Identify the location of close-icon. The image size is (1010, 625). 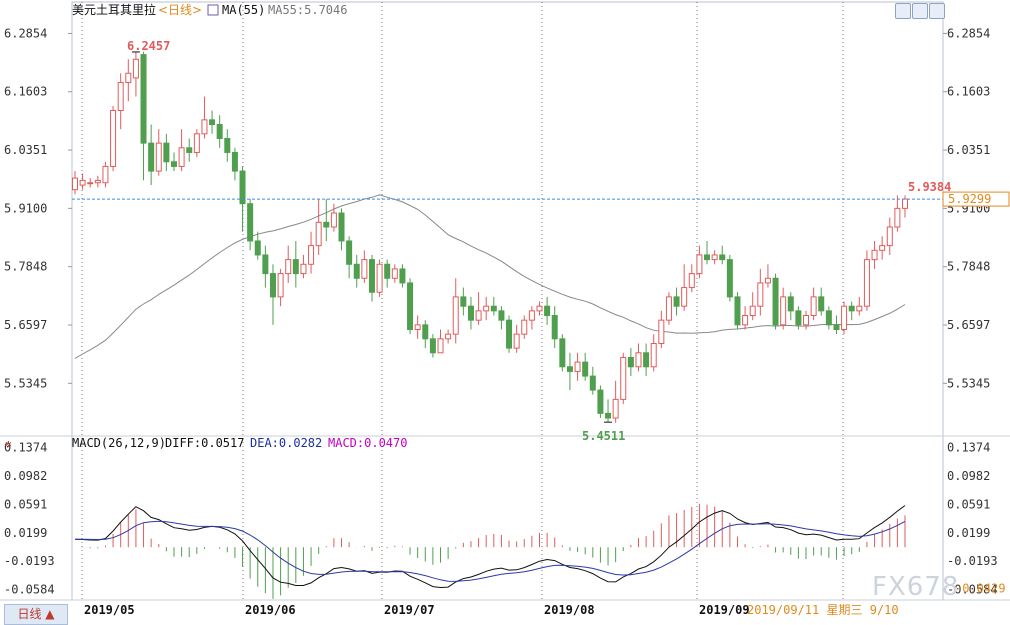
(937, 11).